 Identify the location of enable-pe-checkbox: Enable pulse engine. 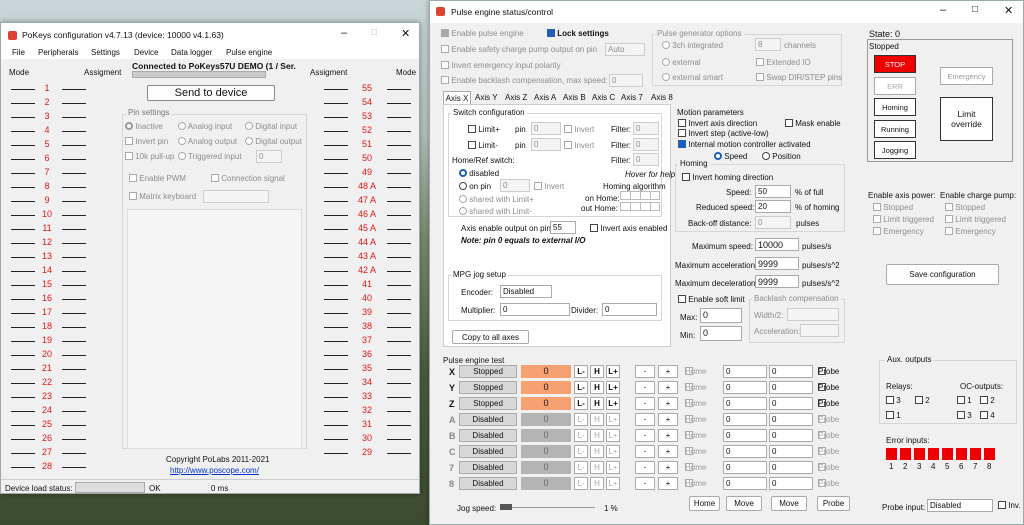
(482, 33).